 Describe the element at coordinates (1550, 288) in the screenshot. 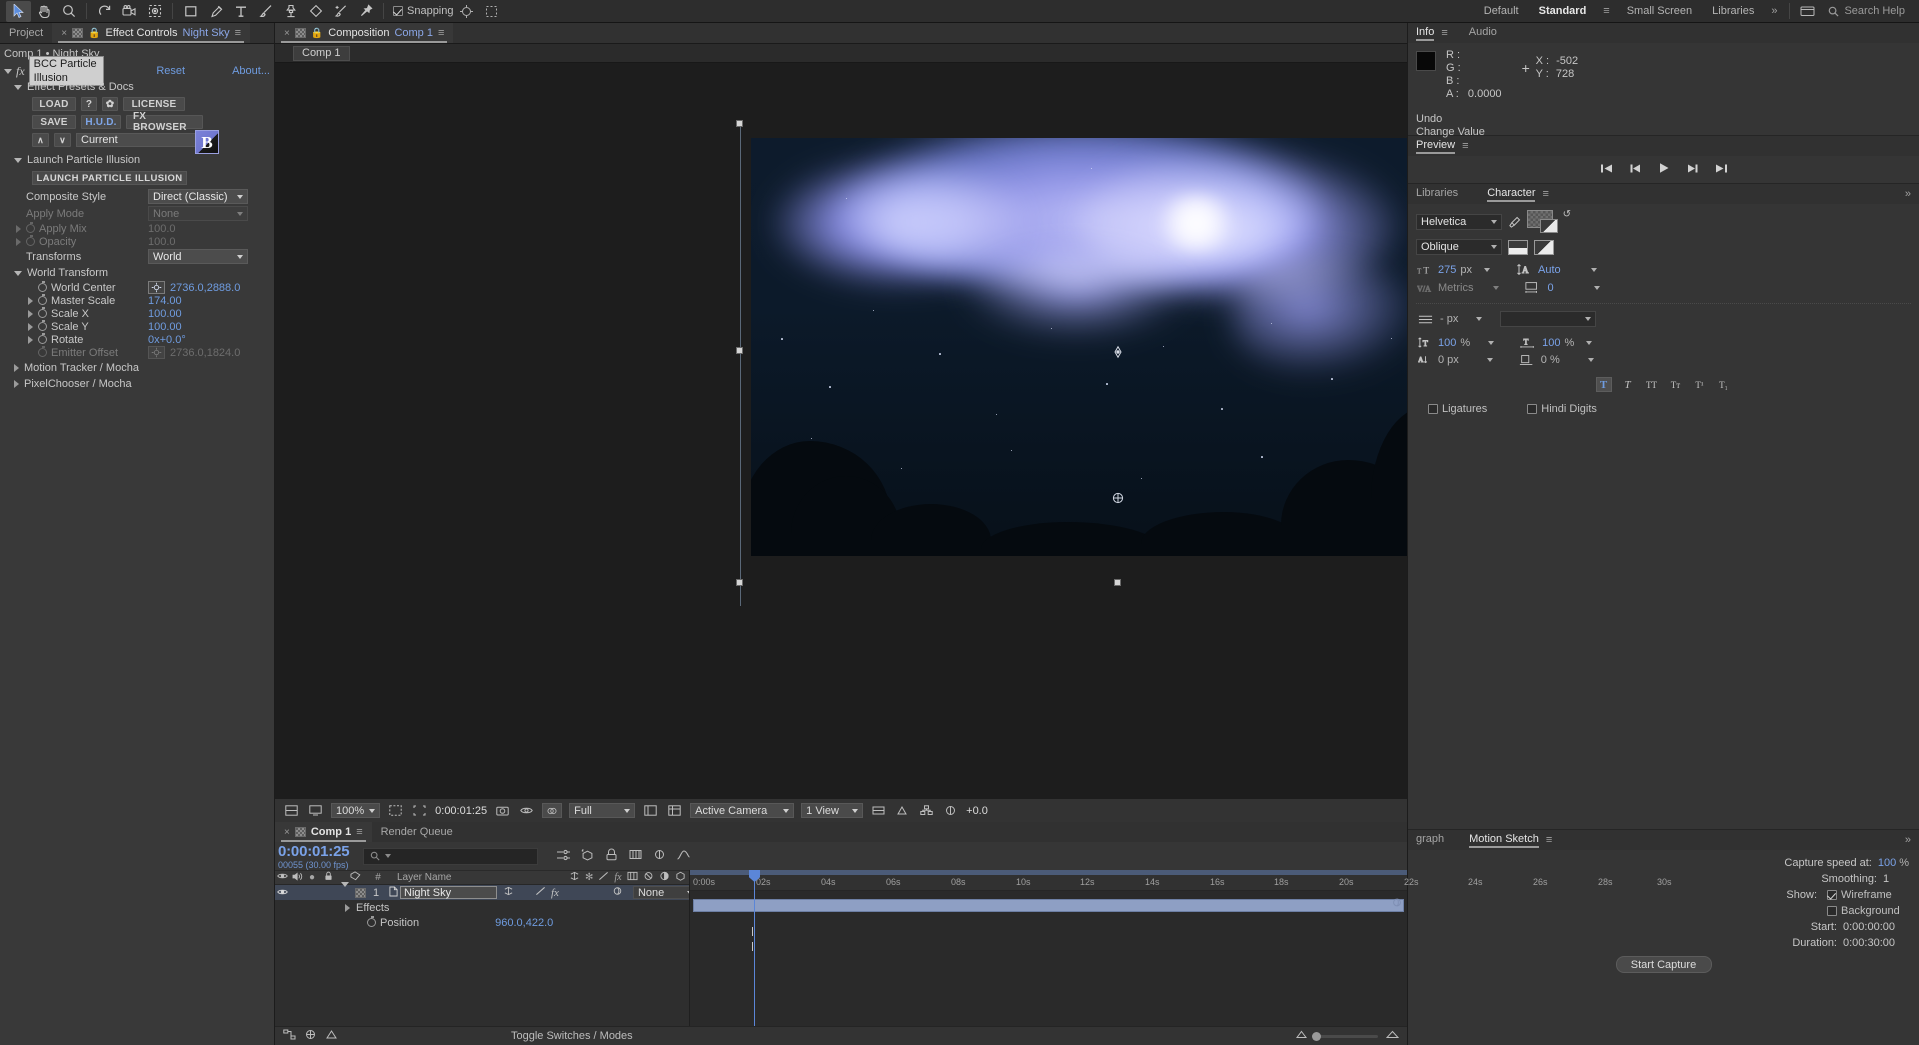

I see `tracking-value: 0` at that location.